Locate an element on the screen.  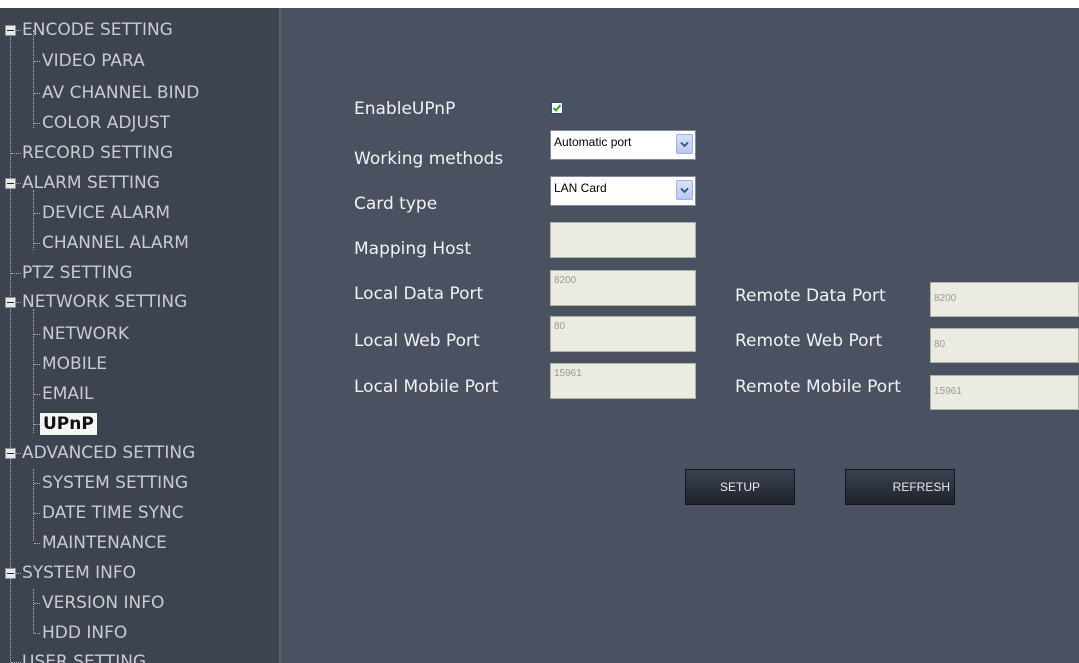
tree-item-av-channel-bind: AV CHANNEL BIND is located at coordinates (139, 93).